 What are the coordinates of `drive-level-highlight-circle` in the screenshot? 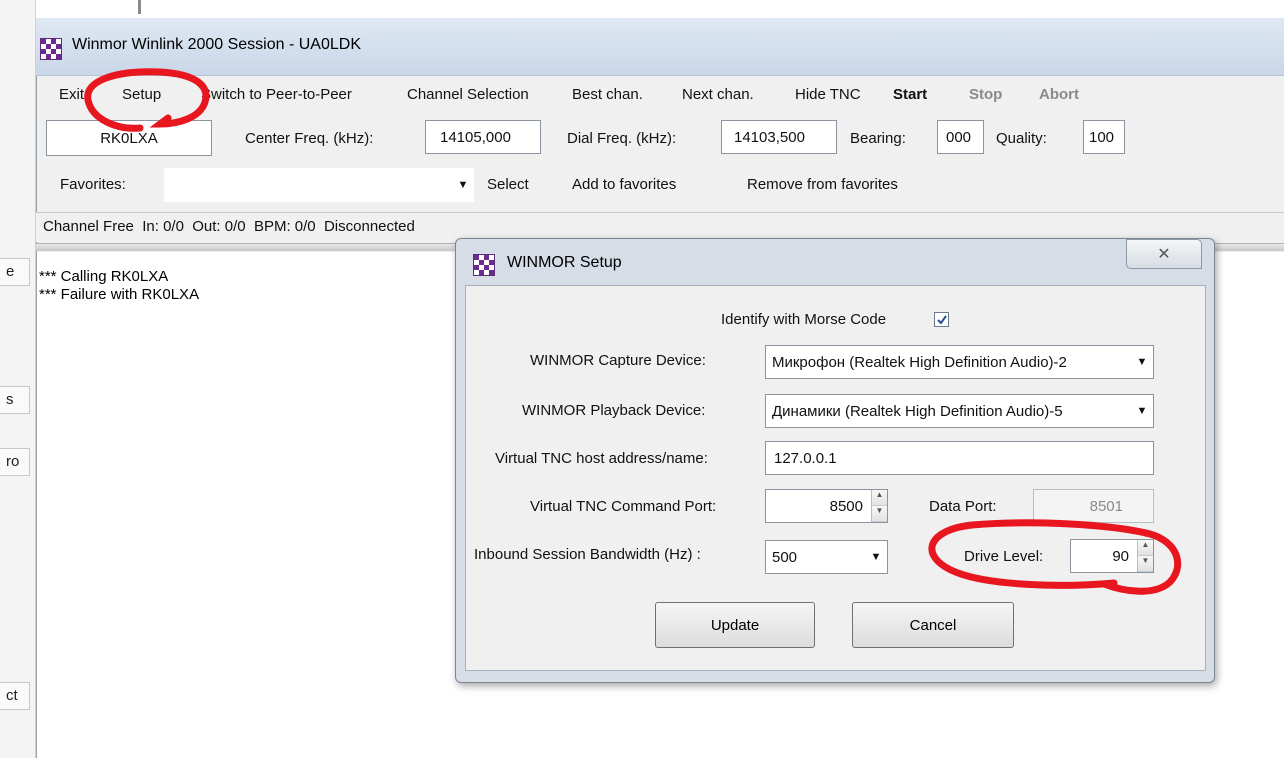 It's located at (1055, 557).